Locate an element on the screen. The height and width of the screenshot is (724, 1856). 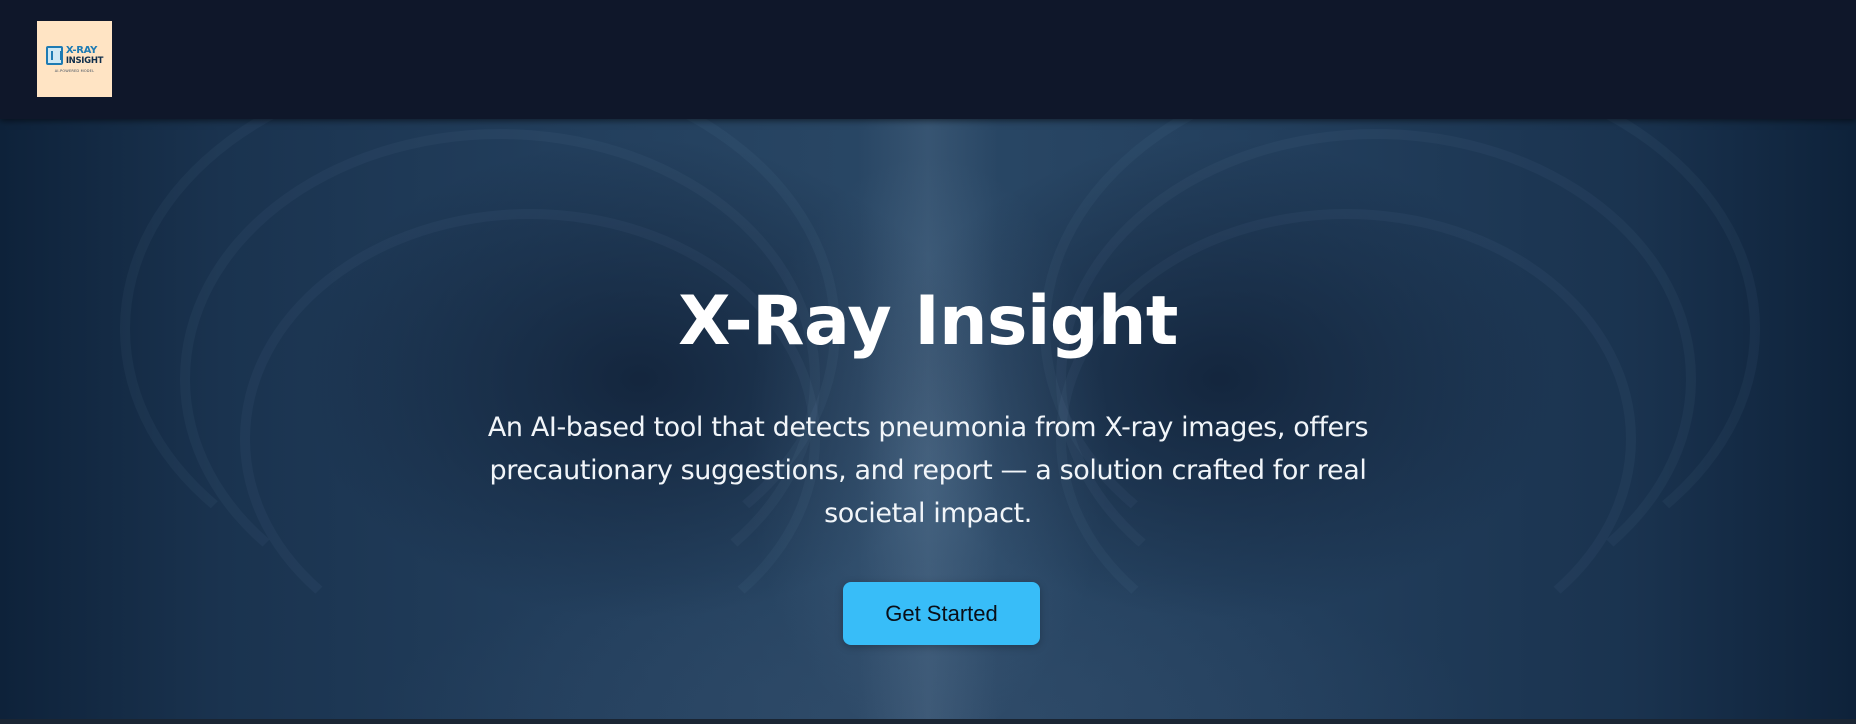
brand-logo: X-RAY INSIGHT AI-POWERED MODEL is located at coordinates (74, 59).